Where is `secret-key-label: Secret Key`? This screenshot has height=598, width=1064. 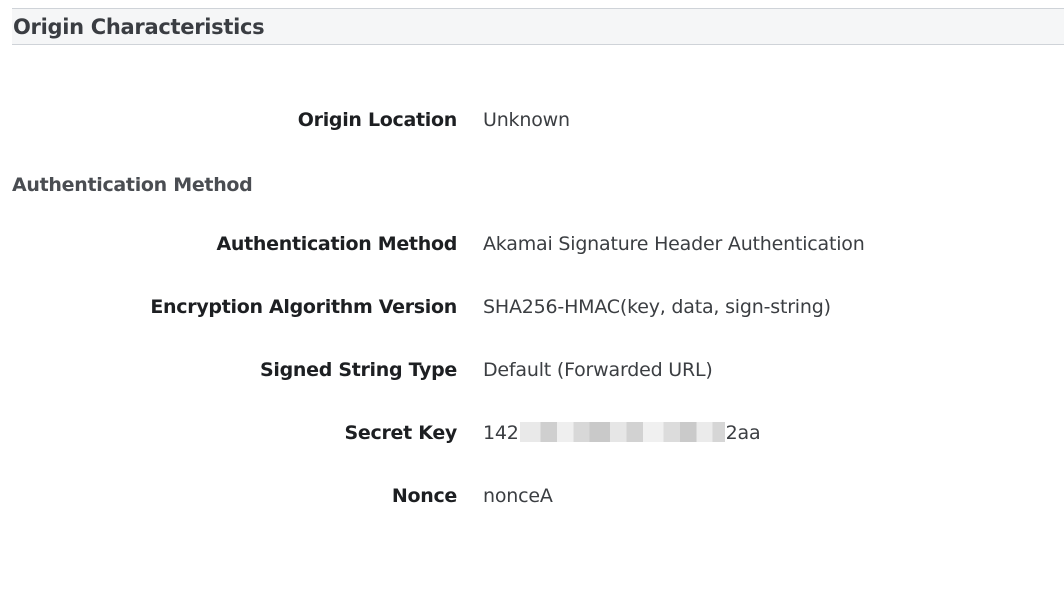
secret-key-label: Secret Key is located at coordinates (401, 433).